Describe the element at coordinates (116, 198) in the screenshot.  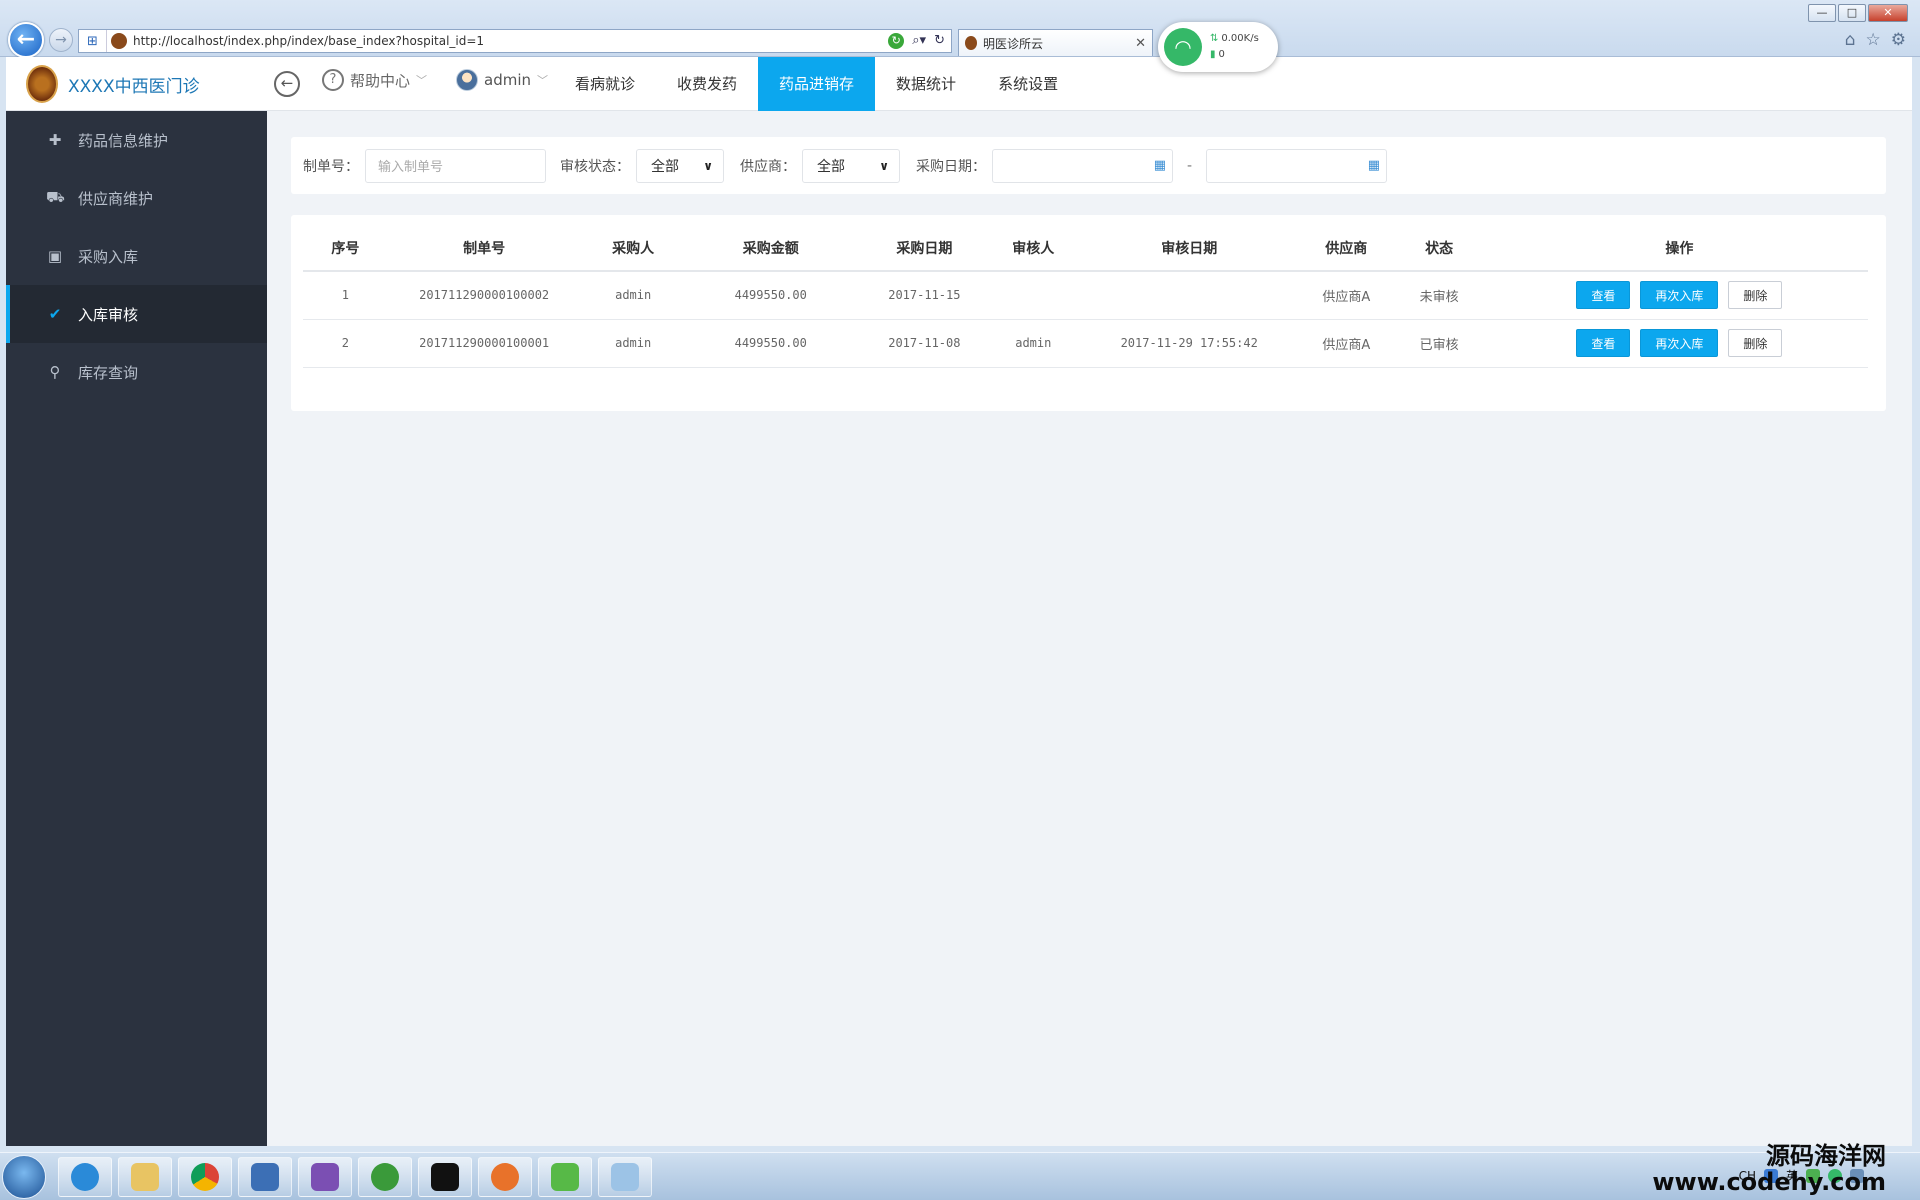
I see `sidebar-item-label: 供应商维护` at that location.